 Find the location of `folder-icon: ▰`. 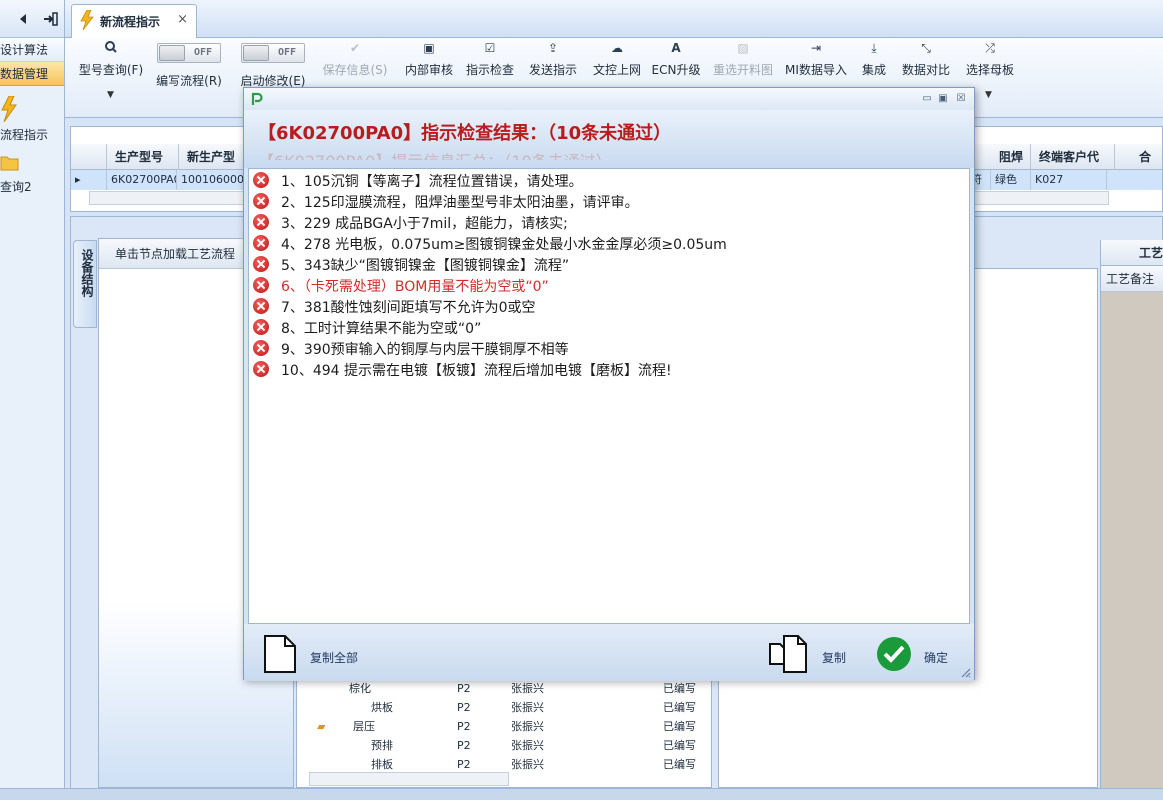

folder-icon: ▰ is located at coordinates (321, 726).